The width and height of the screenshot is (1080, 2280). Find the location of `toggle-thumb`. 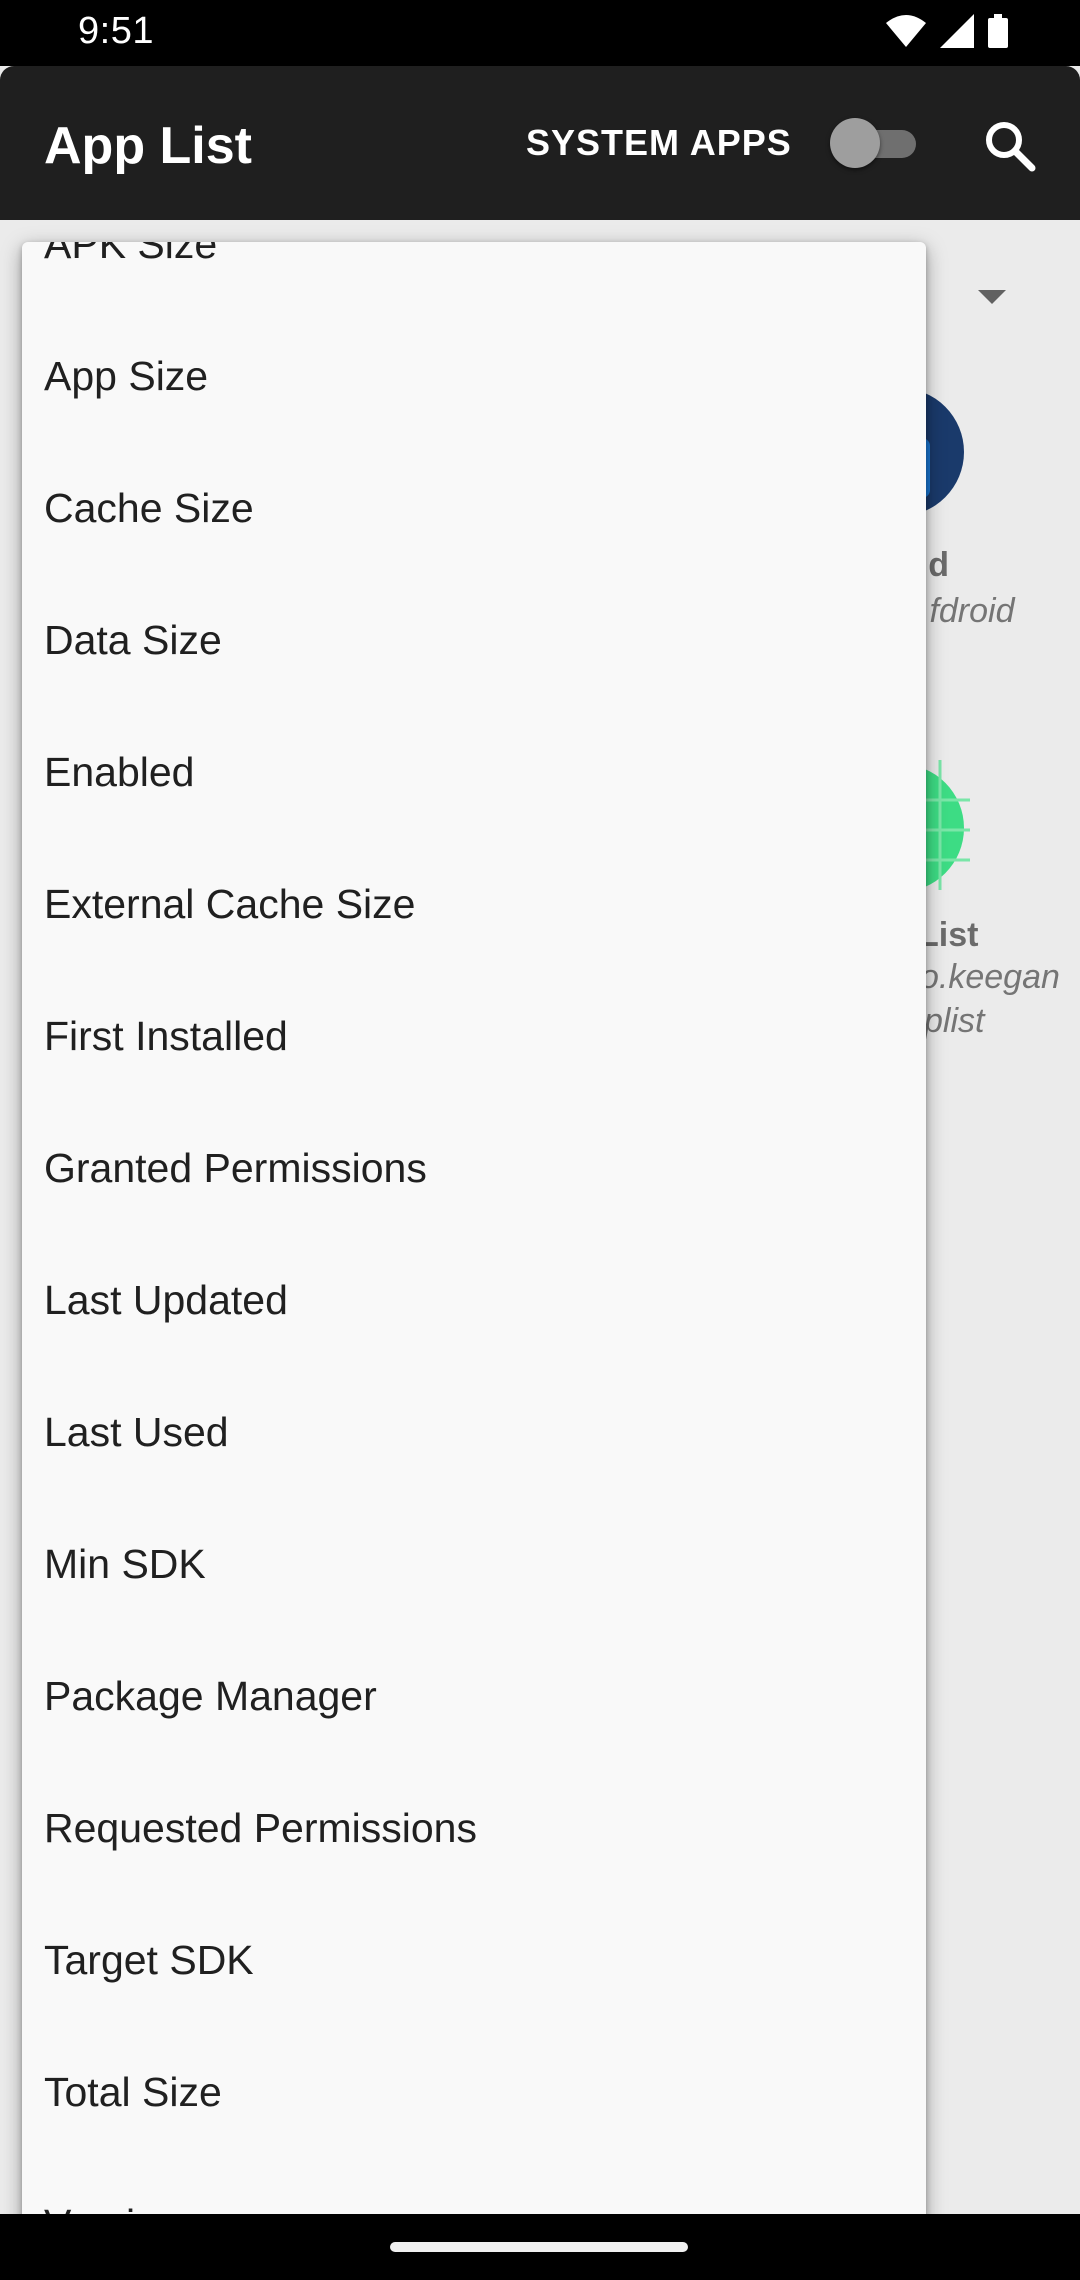

toggle-thumb is located at coordinates (855, 143).